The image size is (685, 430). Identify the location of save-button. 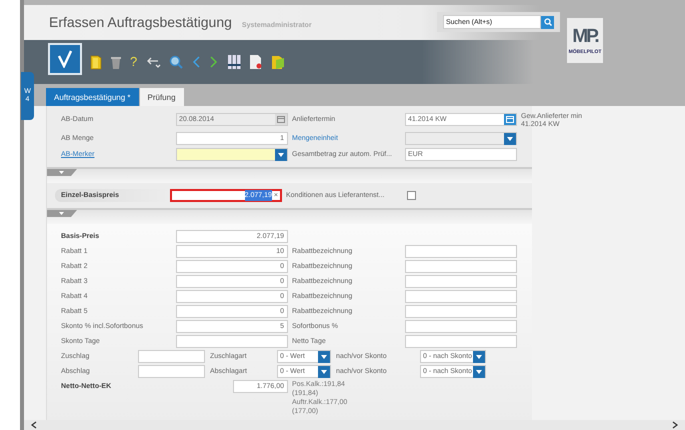
(65, 58).